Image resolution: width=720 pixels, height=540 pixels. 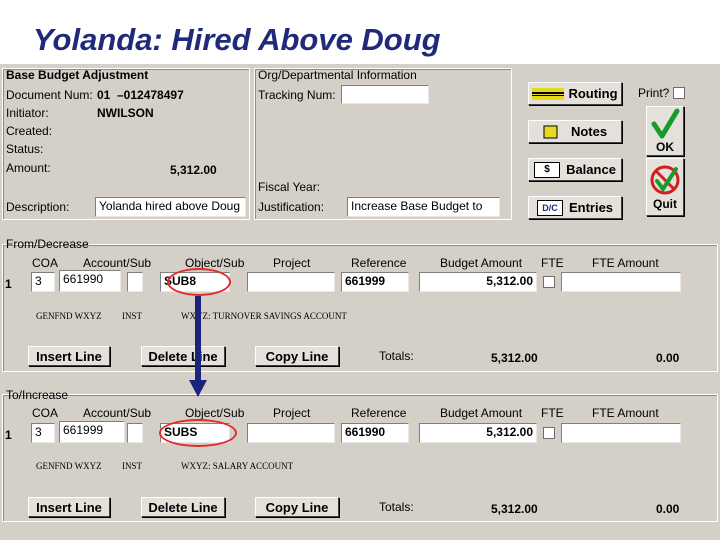 I want to click on print-checkbox, so click(x=679, y=93).